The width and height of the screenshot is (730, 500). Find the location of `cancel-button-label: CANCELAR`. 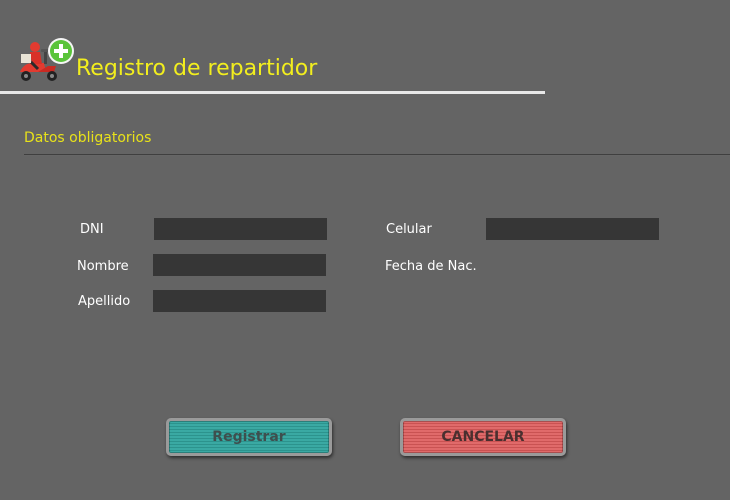

cancel-button-label: CANCELAR is located at coordinates (483, 437).